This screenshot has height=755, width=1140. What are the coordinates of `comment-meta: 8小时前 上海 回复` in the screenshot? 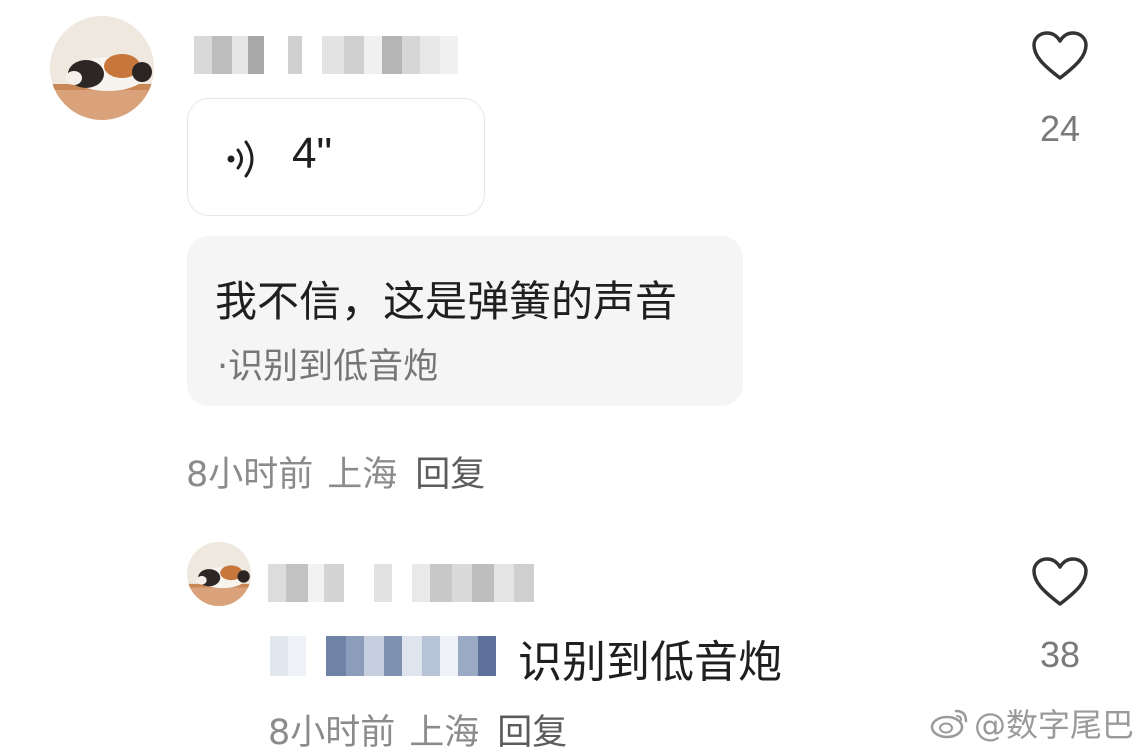 It's located at (335, 471).